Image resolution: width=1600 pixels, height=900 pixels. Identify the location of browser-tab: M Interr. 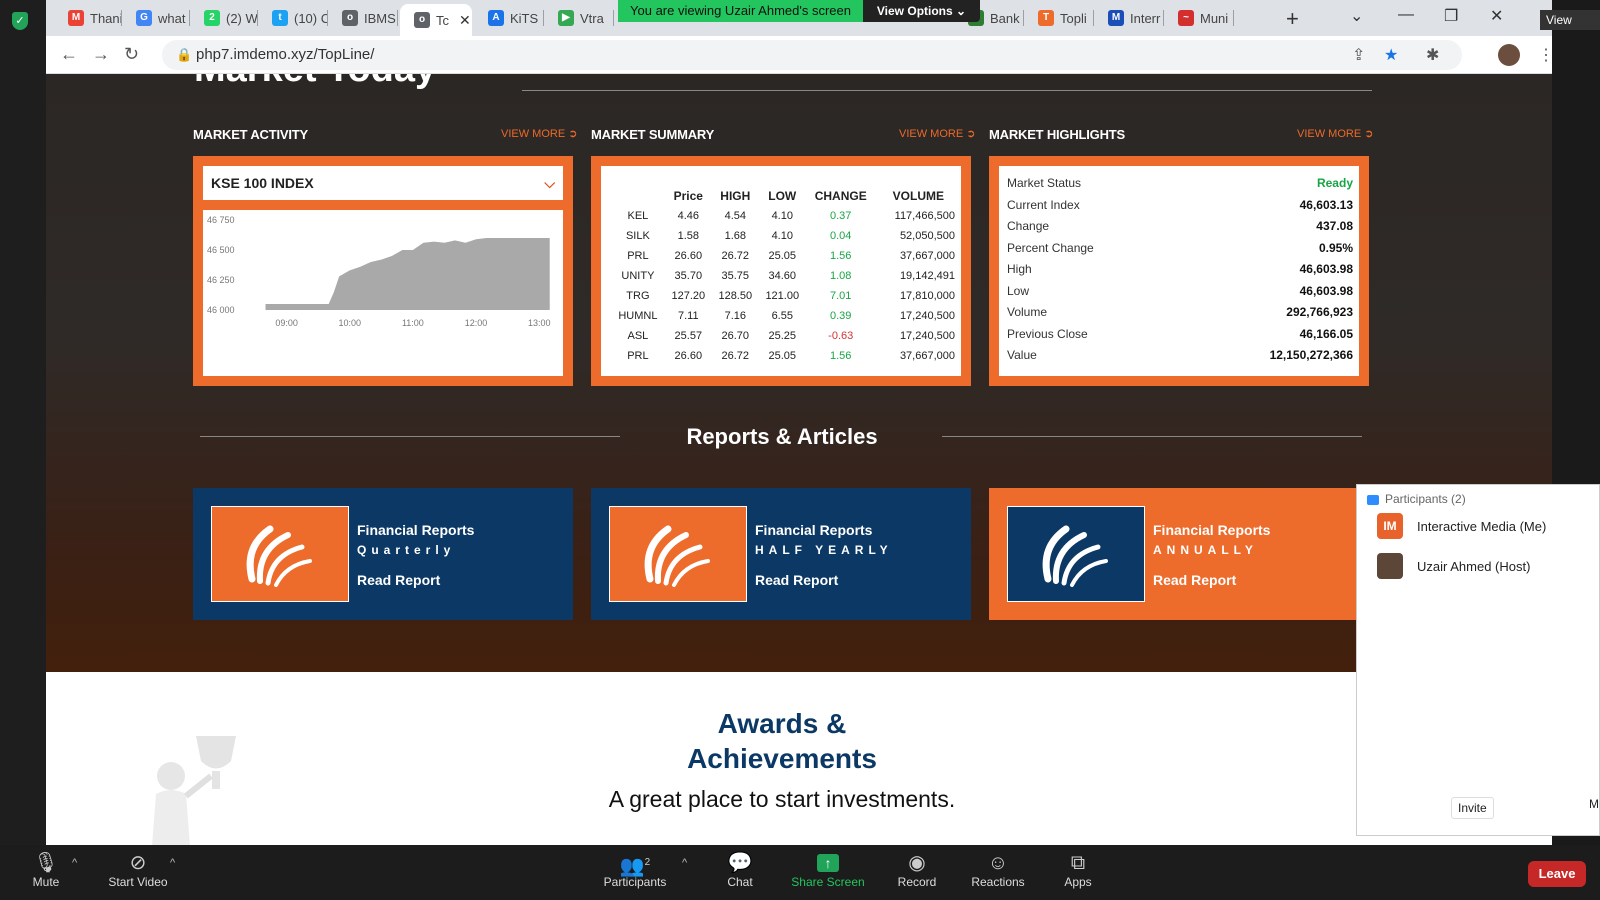
(1129, 18).